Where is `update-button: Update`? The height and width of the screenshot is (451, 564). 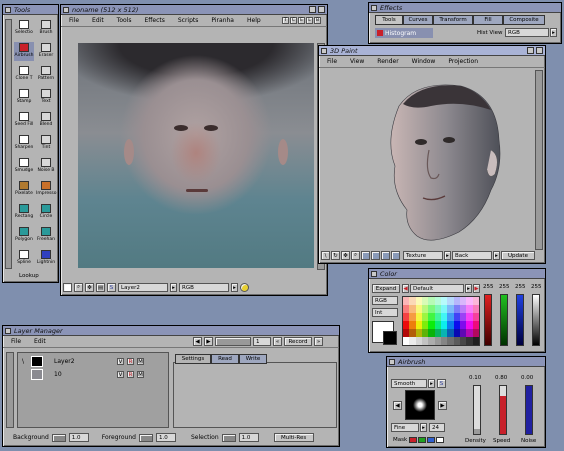
update-button: Update is located at coordinates (518, 255).